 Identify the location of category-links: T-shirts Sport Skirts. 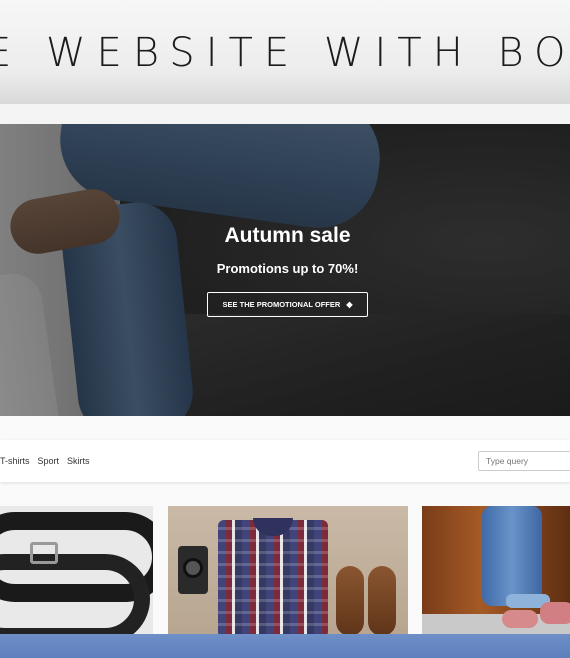
(45, 461).